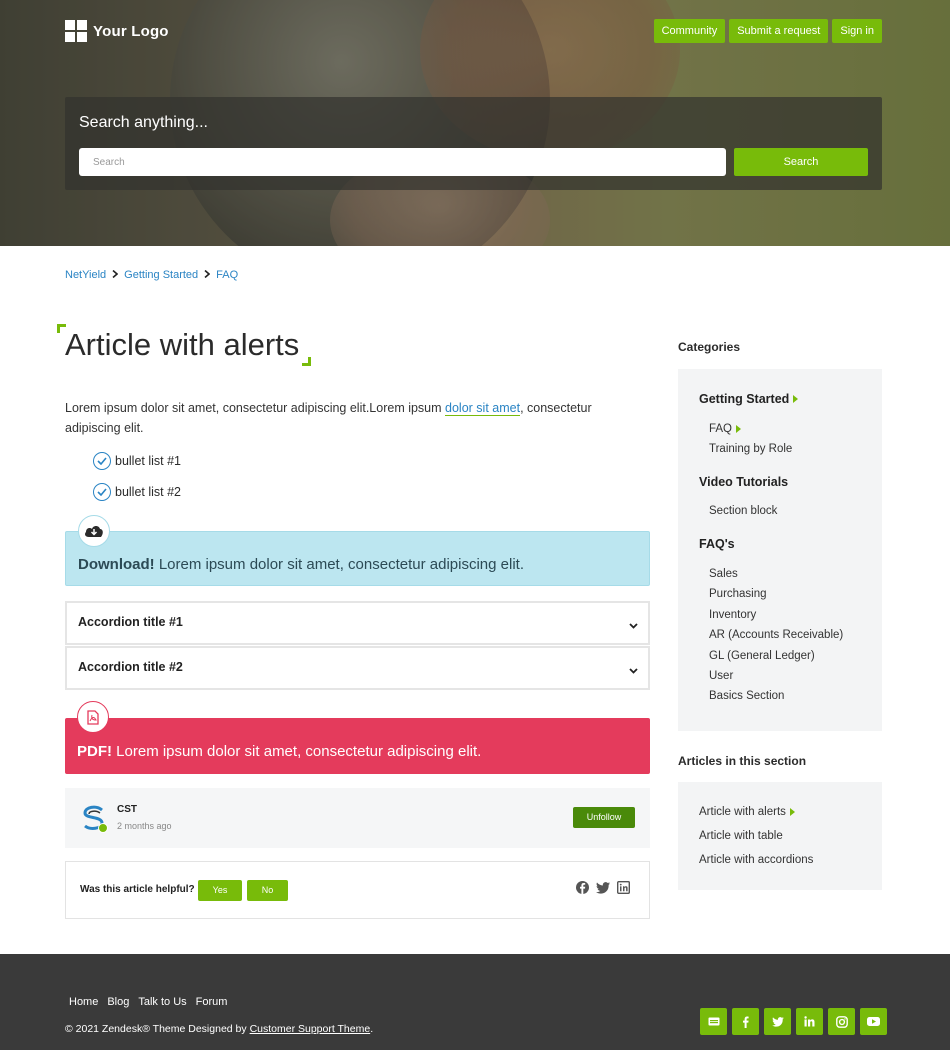 The height and width of the screenshot is (1050, 950). I want to click on sidebar-item-inventory: Inventory, so click(732, 615).